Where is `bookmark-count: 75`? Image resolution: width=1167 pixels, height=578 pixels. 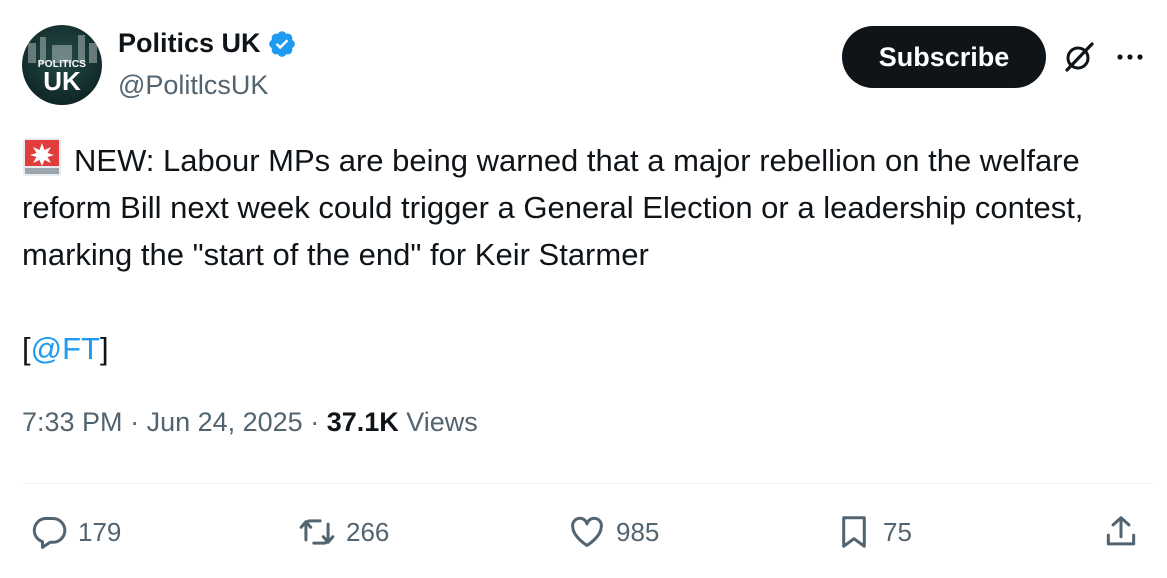
bookmark-count: 75 is located at coordinates (897, 531).